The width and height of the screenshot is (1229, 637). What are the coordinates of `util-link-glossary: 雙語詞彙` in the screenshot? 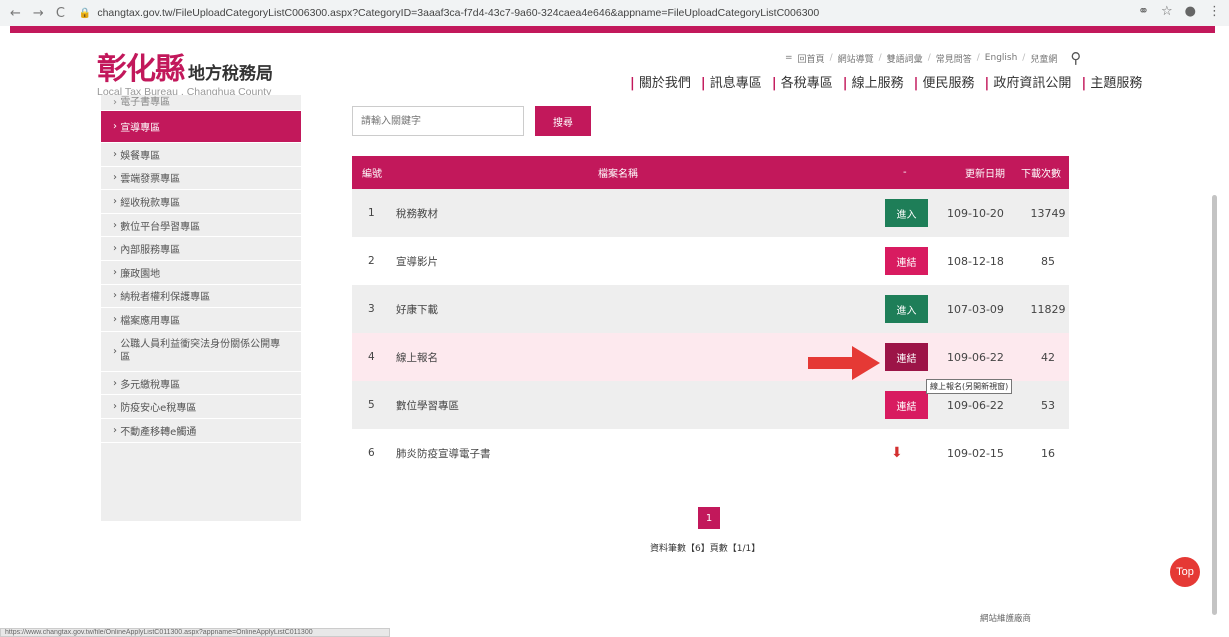 It's located at (905, 58).